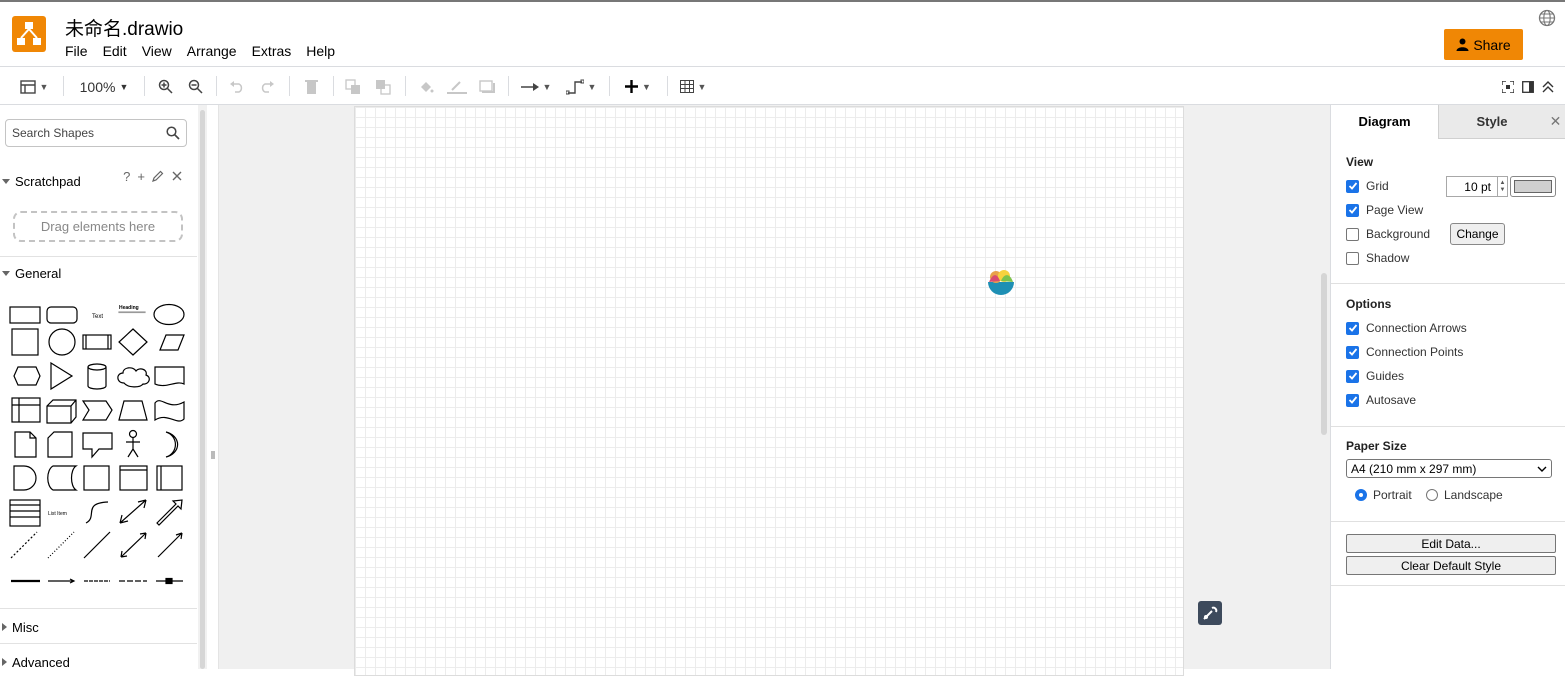 The image size is (1565, 676). Describe the element at coordinates (1503, 186) in the screenshot. I see `grid-size-stepper: ▲ ▼` at that location.